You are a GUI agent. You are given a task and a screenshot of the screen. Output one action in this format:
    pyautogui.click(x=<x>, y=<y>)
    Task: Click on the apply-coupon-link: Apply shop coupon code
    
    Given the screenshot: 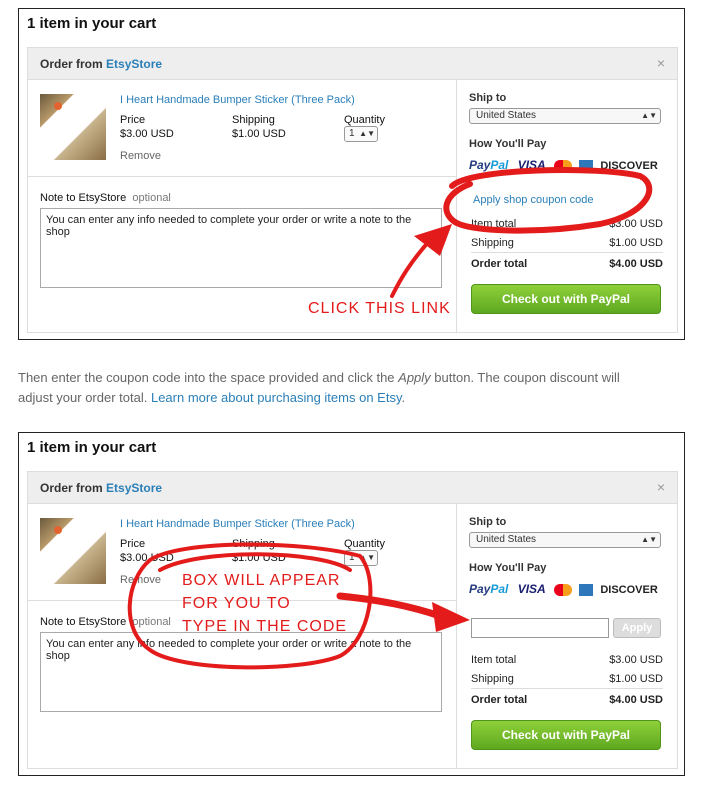 What is the action you would take?
    pyautogui.click(x=533, y=200)
    